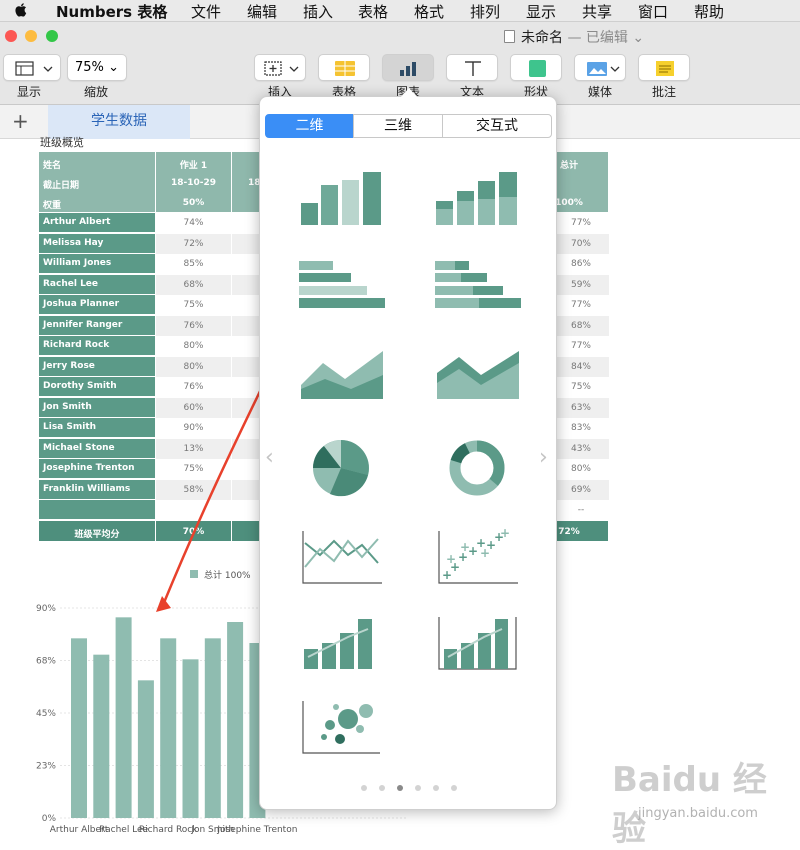  Describe the element at coordinates (698, 813) in the screenshot. I see `watermark-url: jingyan.baidu.com` at that location.